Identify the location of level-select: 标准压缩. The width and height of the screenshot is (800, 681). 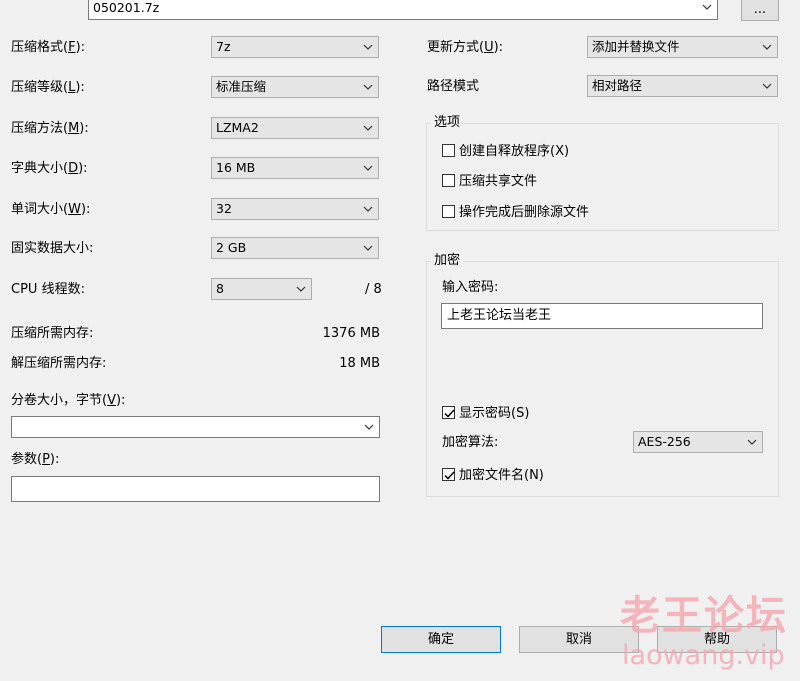
(295, 87).